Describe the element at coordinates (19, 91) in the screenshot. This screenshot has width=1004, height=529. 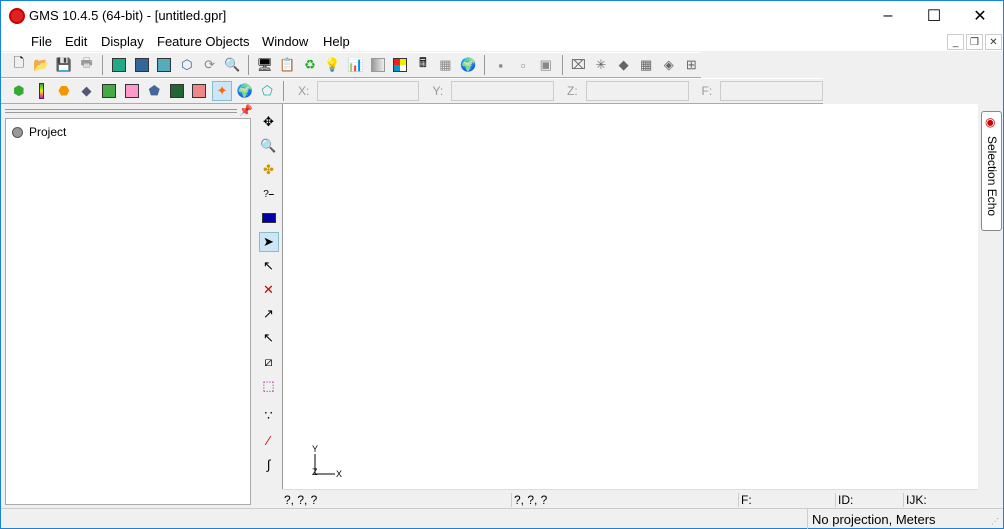
I see `tin-module-icon: ⬢` at that location.